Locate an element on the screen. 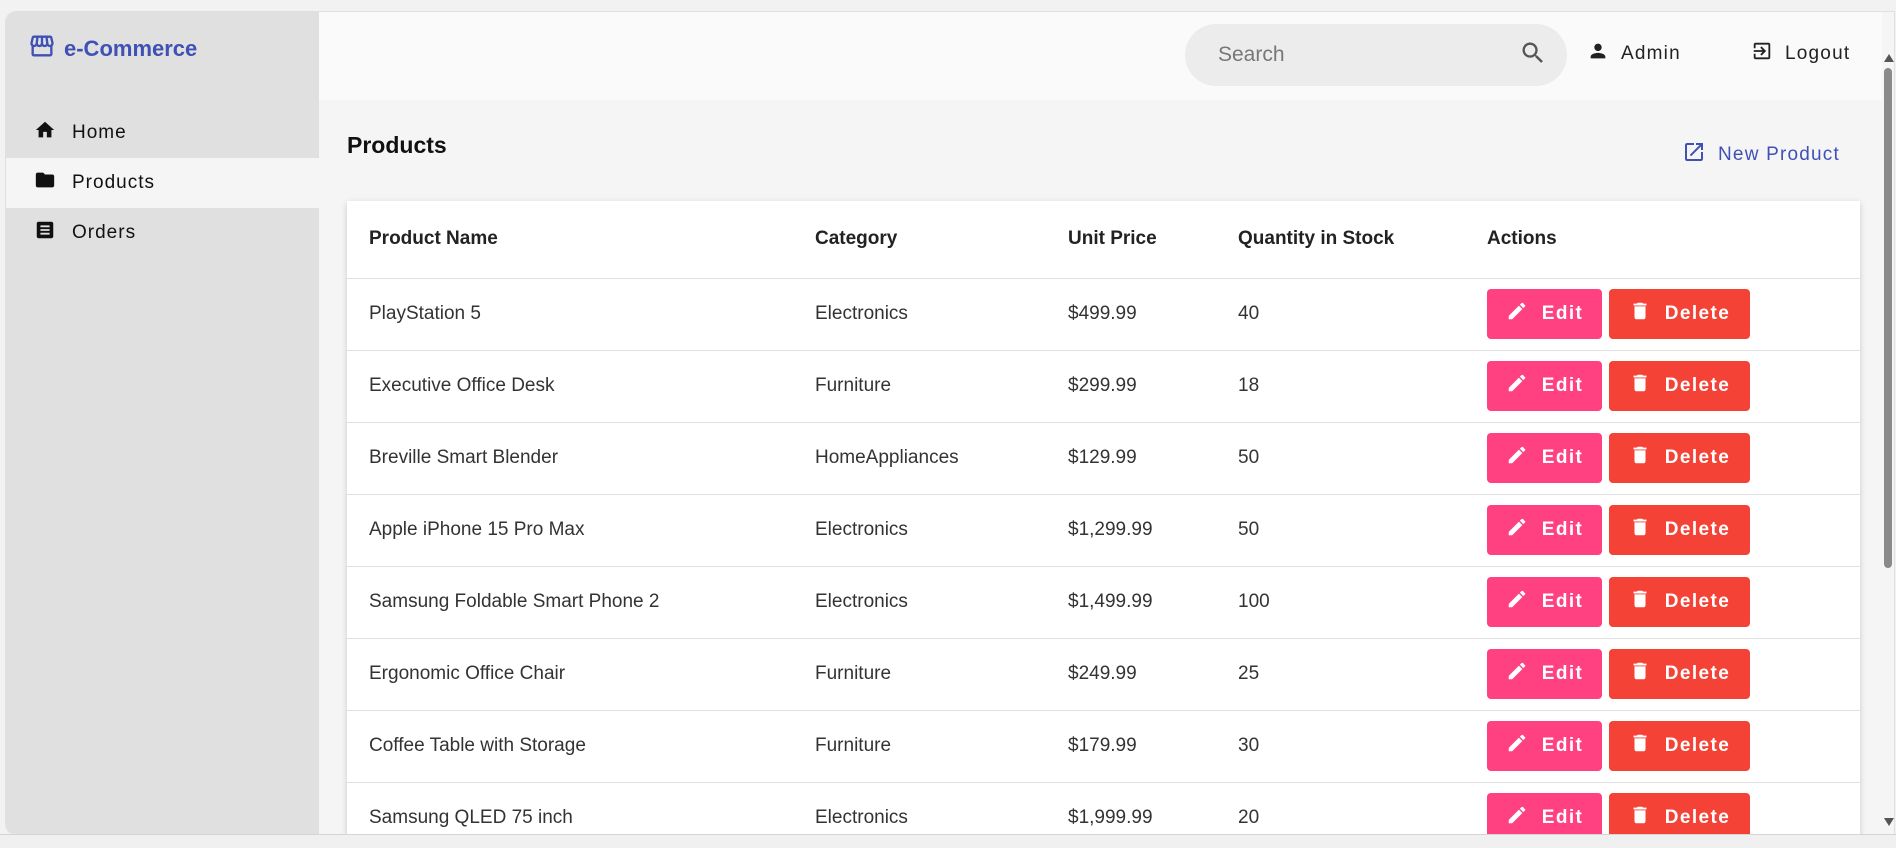  page-scrollbar is located at coordinates (1888, 423).